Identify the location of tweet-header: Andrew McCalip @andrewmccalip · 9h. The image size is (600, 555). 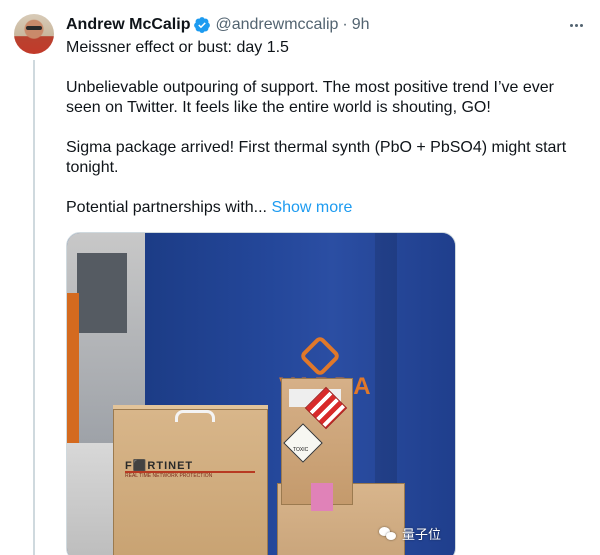
(326, 25).